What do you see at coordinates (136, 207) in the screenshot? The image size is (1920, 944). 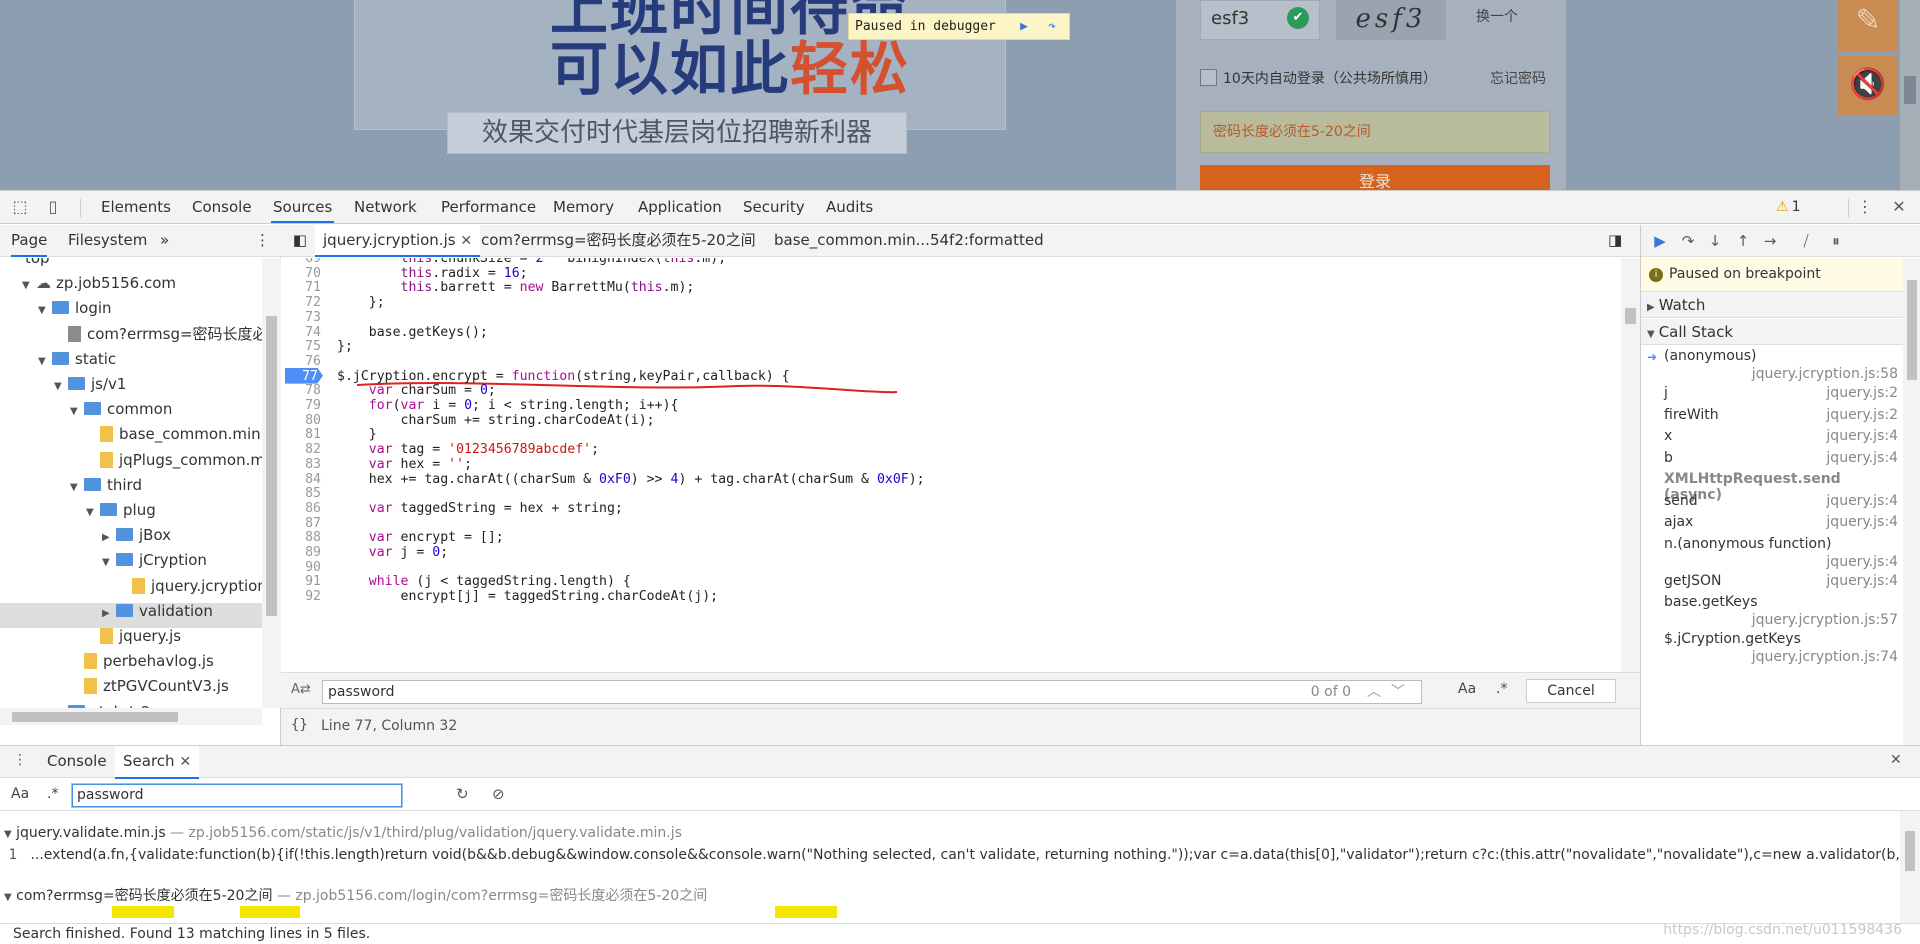 I see `tab-elements: Elements` at bounding box center [136, 207].